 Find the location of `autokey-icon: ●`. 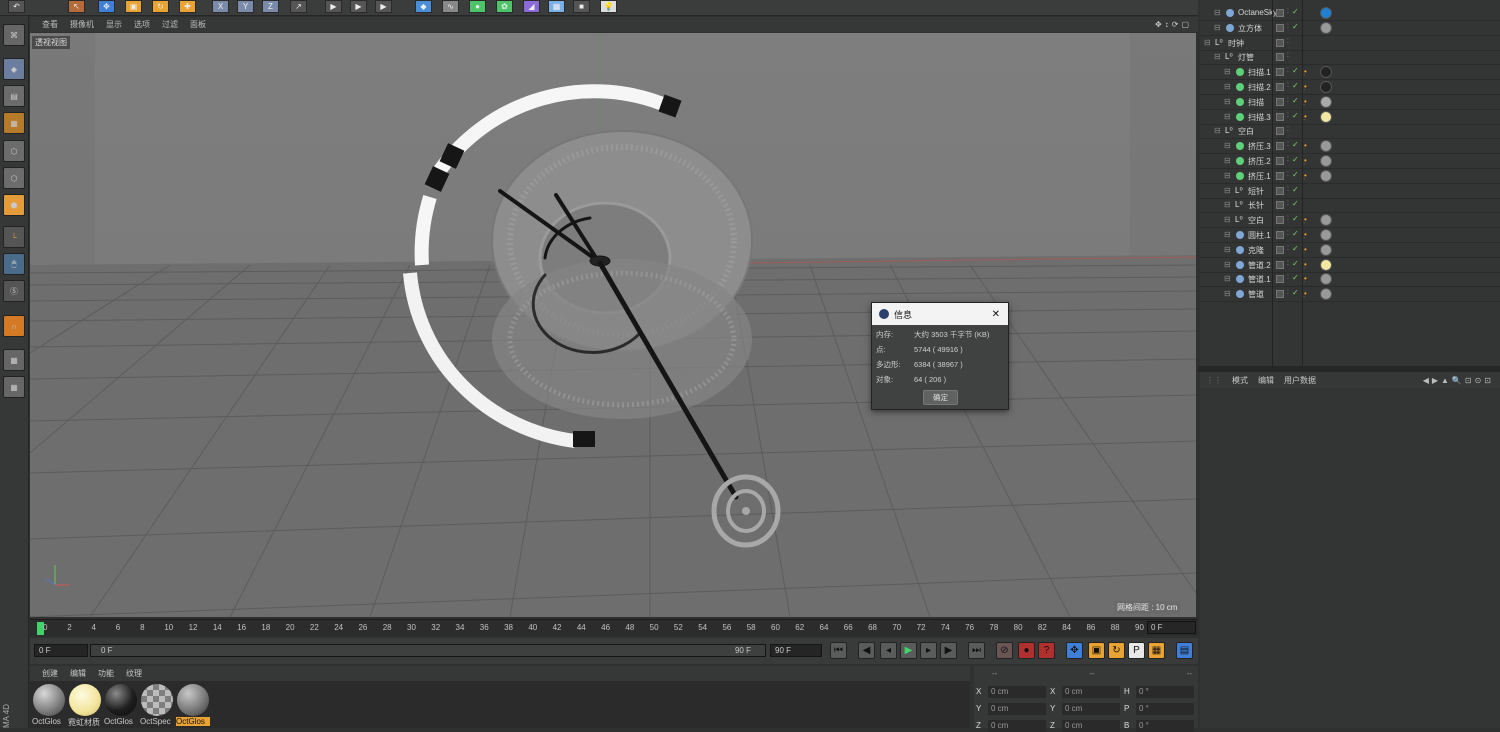

autokey-icon: ● is located at coordinates (1026, 650).